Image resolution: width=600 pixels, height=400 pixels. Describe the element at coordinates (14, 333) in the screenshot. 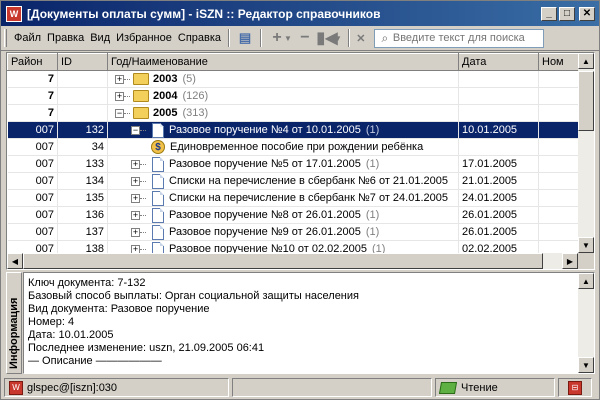

I see `info-tab-label: Информация` at that location.